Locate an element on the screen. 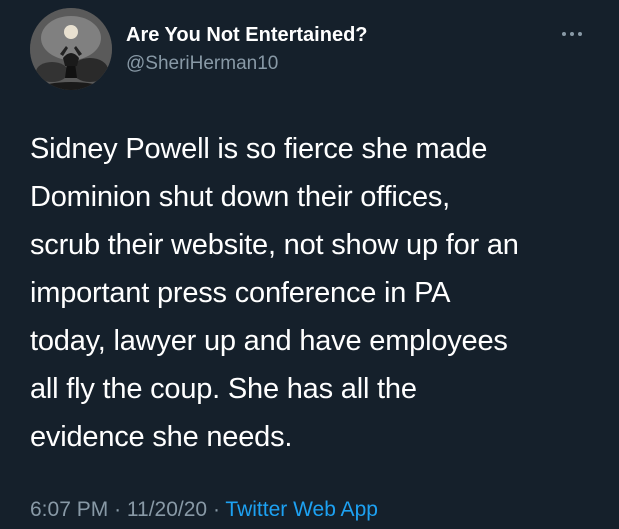 Image resolution: width=619 pixels, height=529 pixels. tweet-text-line: Dominion shut down their offices, is located at coordinates (240, 197).